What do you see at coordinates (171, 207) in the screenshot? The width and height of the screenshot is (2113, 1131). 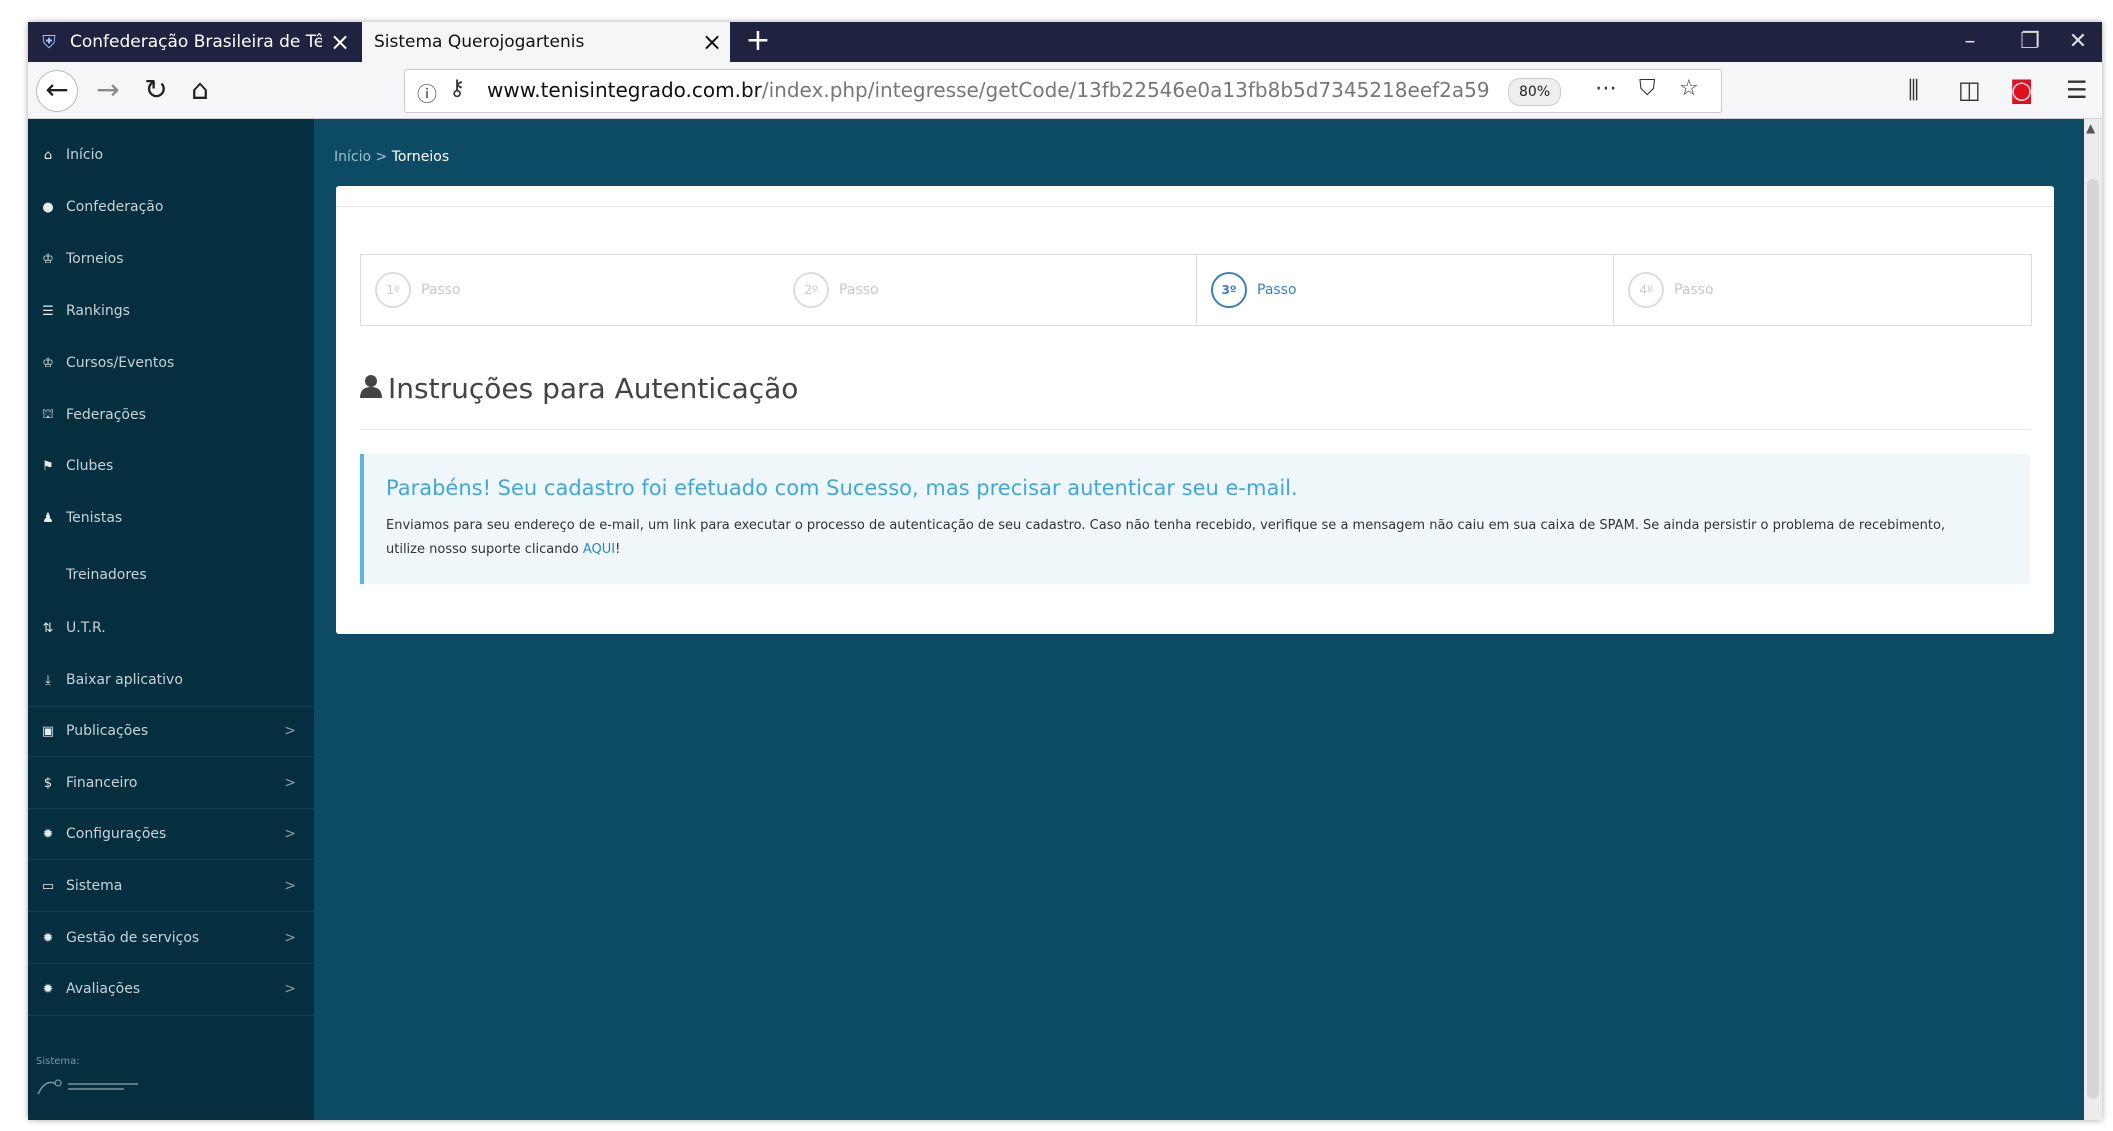 I see `sidebar-item-confederacao: ● Confederação` at bounding box center [171, 207].